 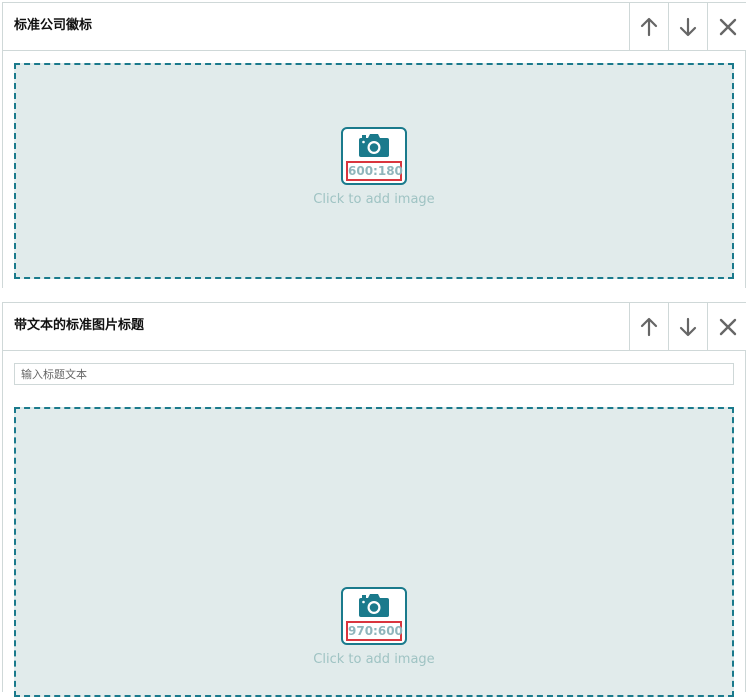 I want to click on image-placeholder: 600:180, so click(x=374, y=156).